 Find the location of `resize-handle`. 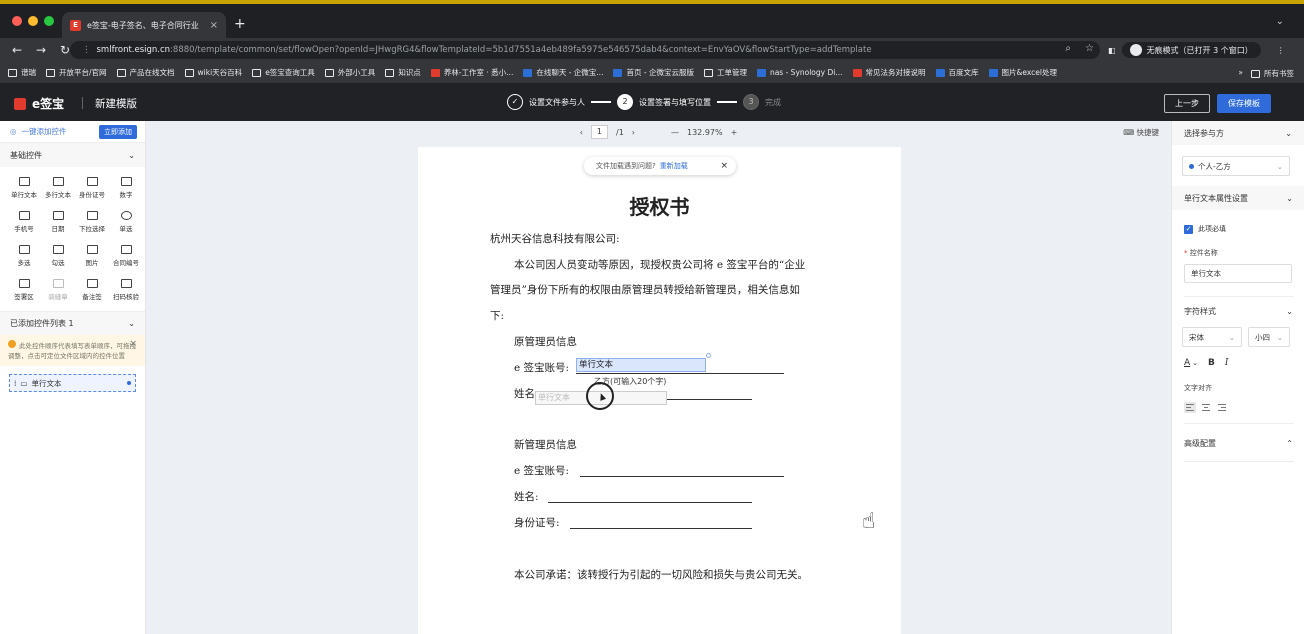

resize-handle is located at coordinates (708, 355).